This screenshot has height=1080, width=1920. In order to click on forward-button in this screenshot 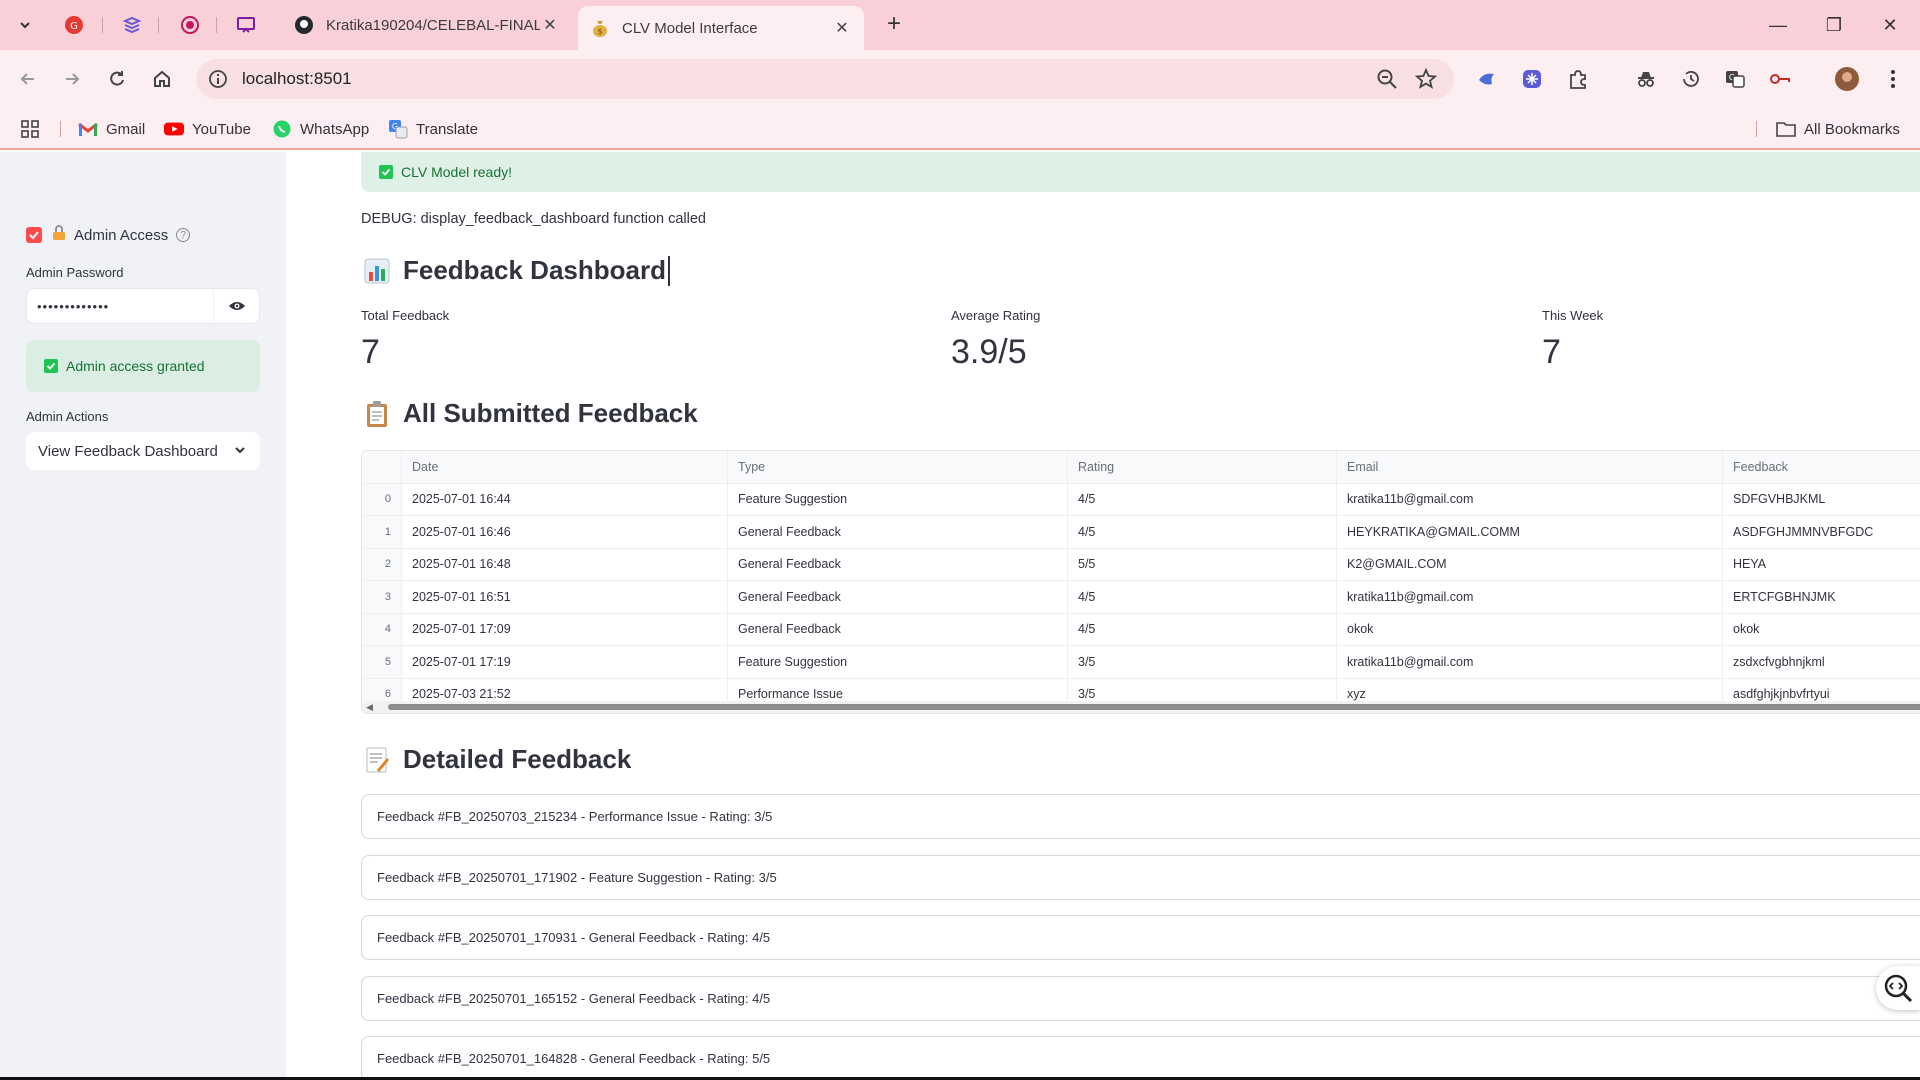, I will do `click(72, 79)`.